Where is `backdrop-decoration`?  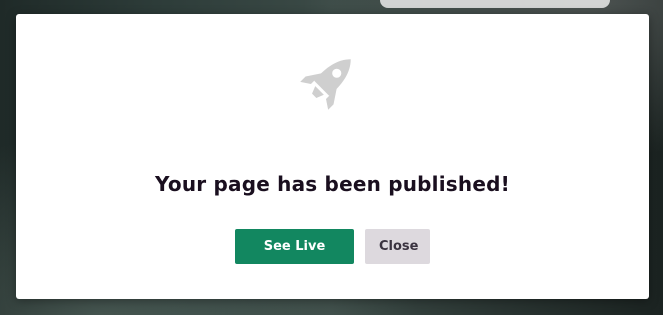
backdrop-decoration is located at coordinates (495, 4).